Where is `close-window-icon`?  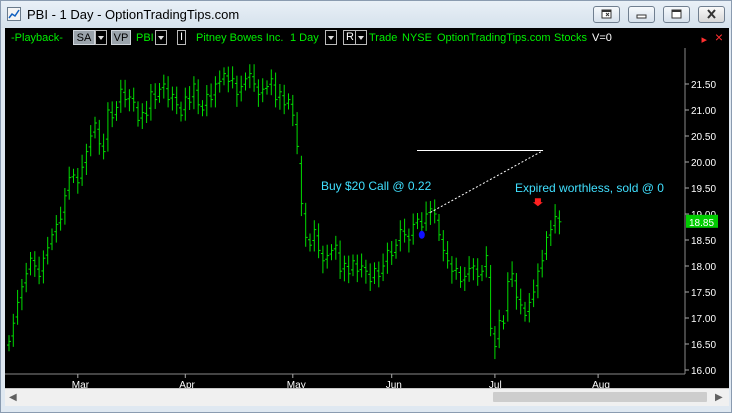 close-window-icon is located at coordinates (711, 14).